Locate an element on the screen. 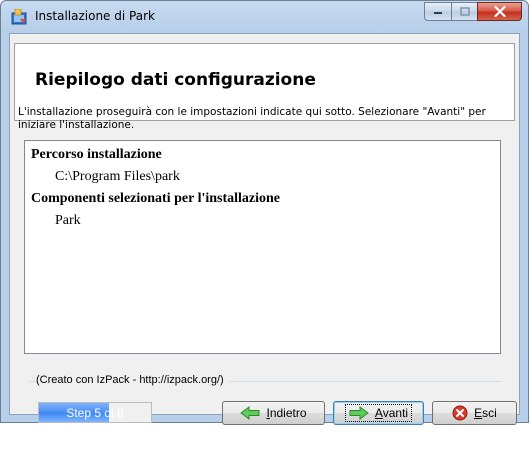  minimize-button is located at coordinates (437, 11).